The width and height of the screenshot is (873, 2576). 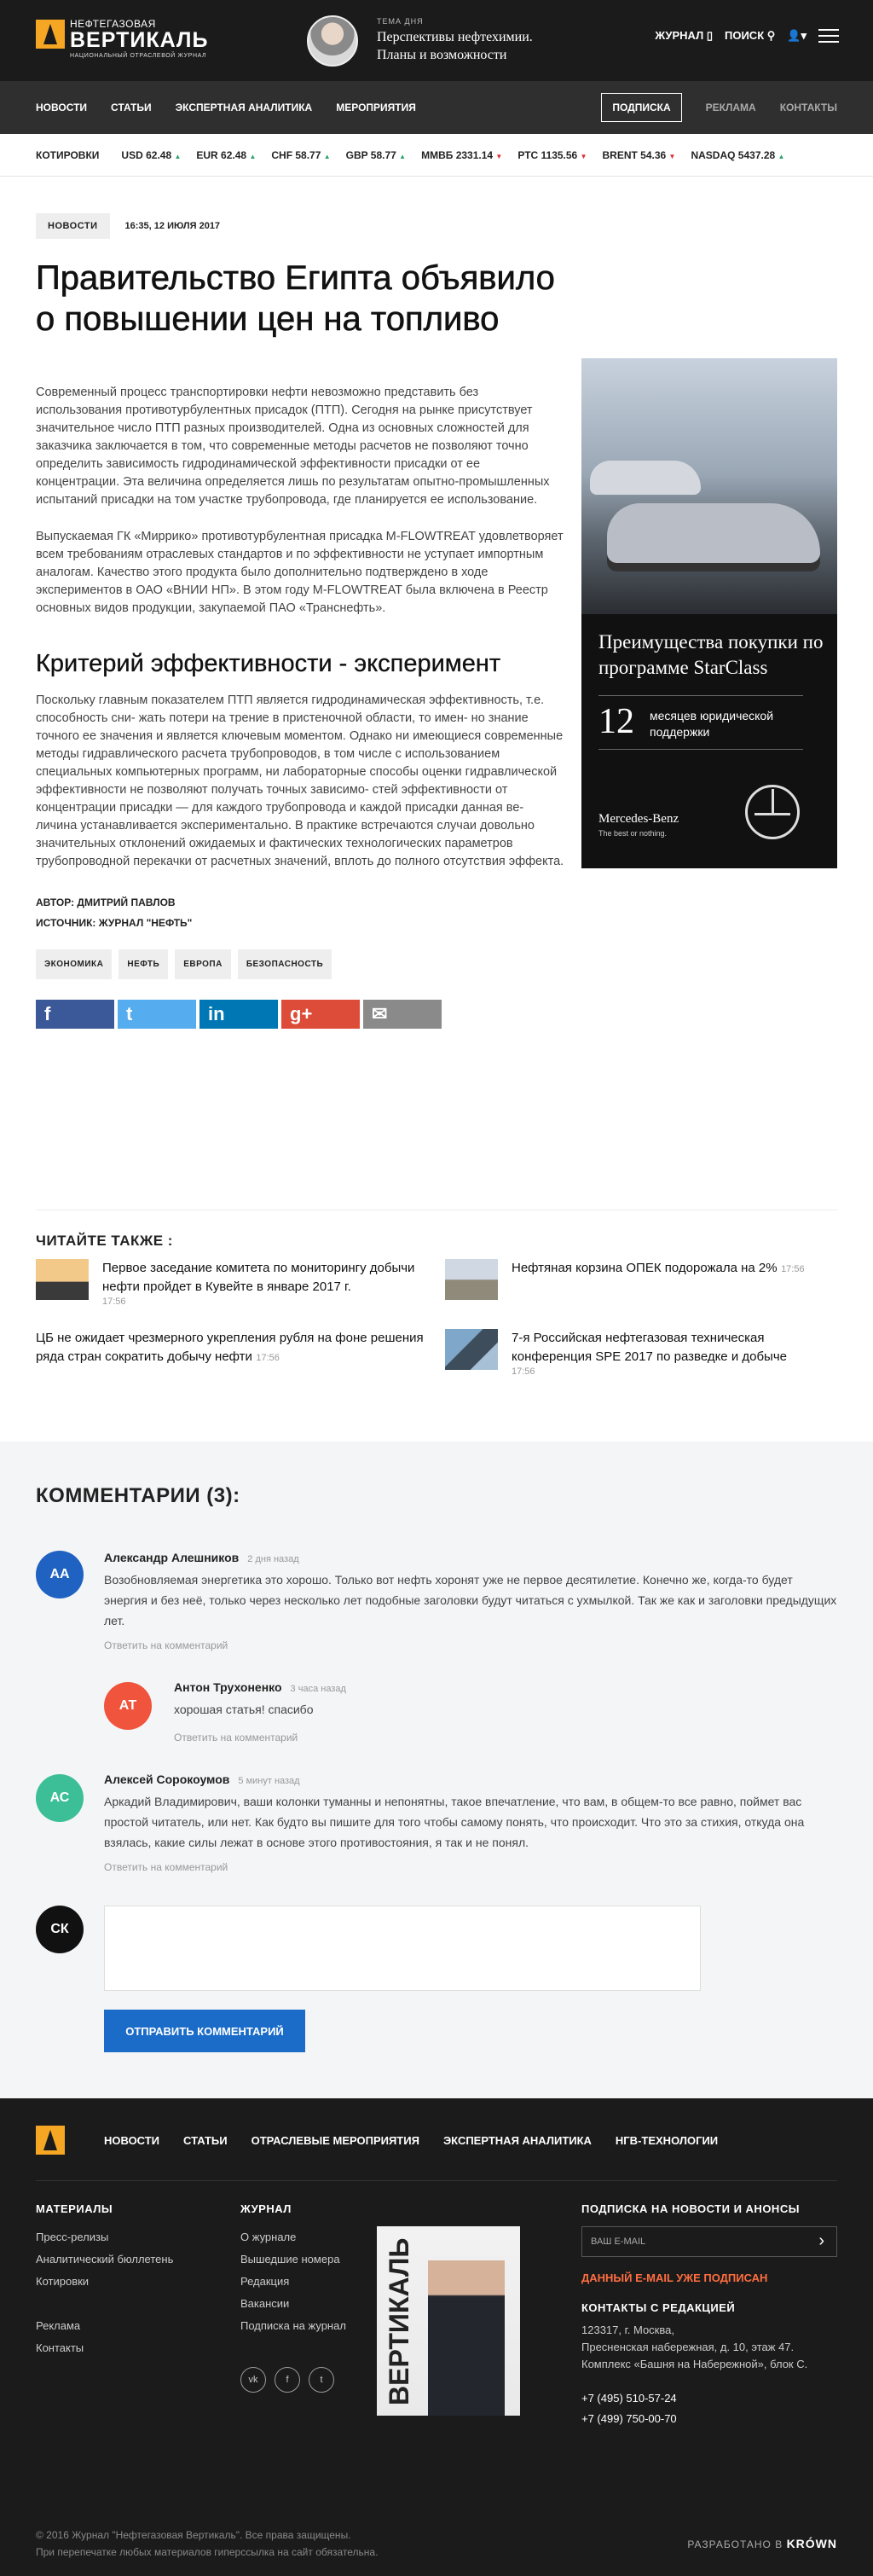 What do you see at coordinates (797, 36) in the screenshot?
I see `user-menu: 👤▾` at bounding box center [797, 36].